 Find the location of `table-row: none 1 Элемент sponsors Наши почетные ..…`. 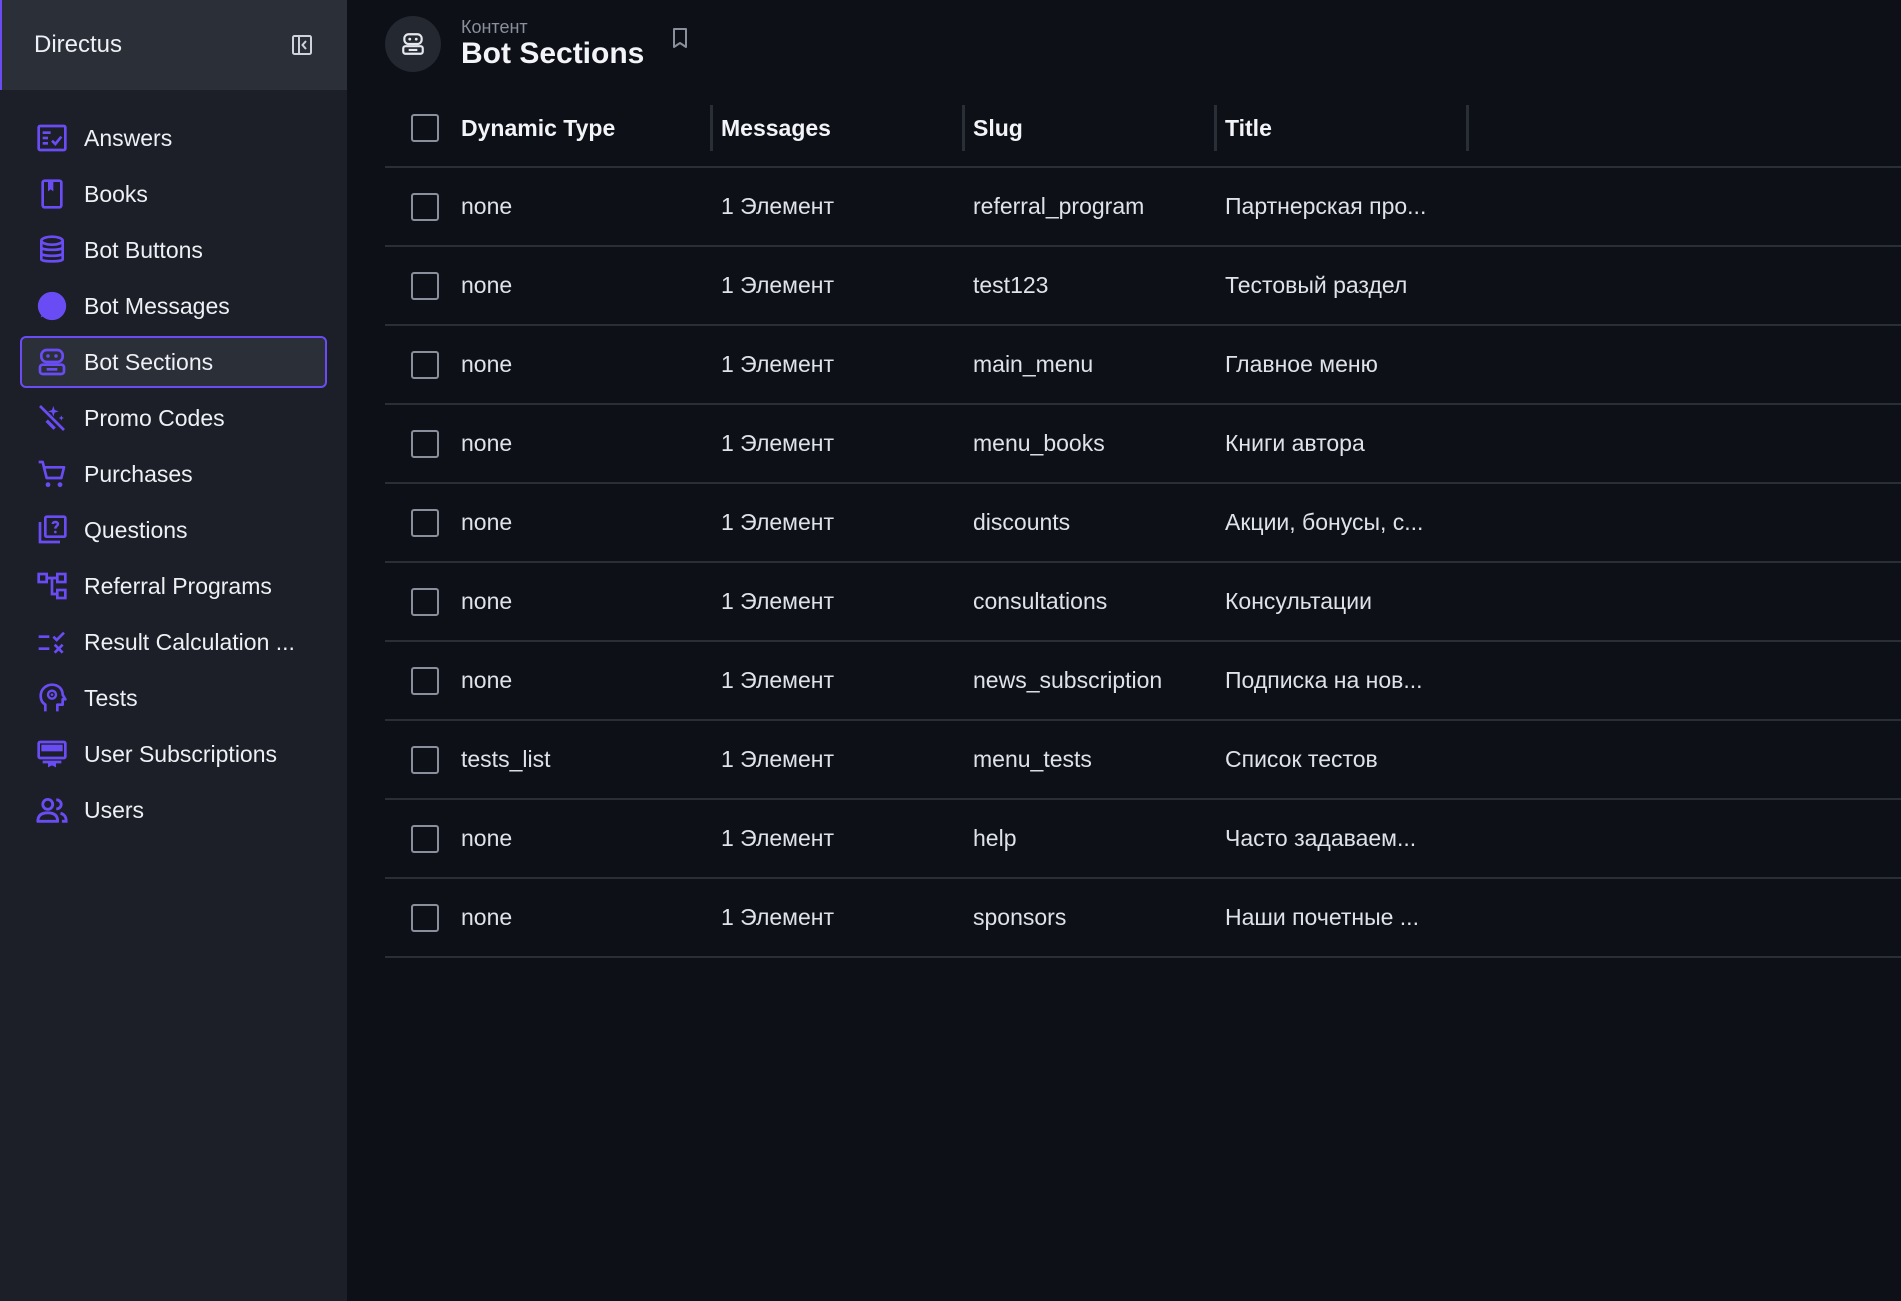

table-row: none 1 Элемент sponsors Наши почетные ..… is located at coordinates (1143, 918).